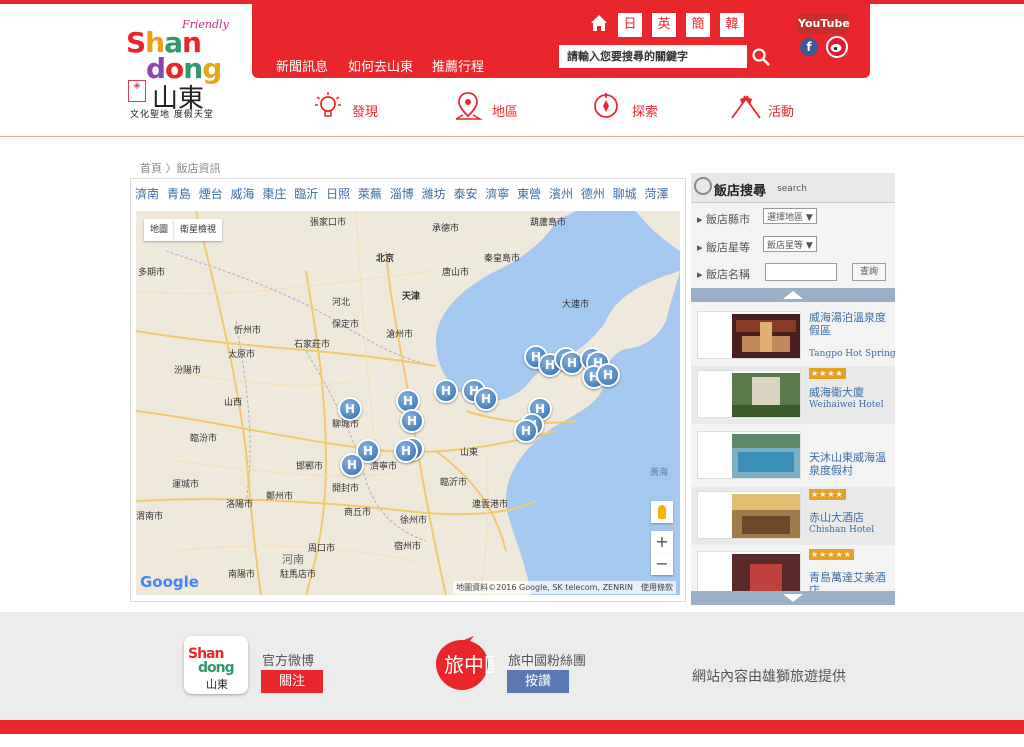  What do you see at coordinates (847, 581) in the screenshot?
I see `hotel-name-zh: 青島萬達艾美酒店` at bounding box center [847, 581].